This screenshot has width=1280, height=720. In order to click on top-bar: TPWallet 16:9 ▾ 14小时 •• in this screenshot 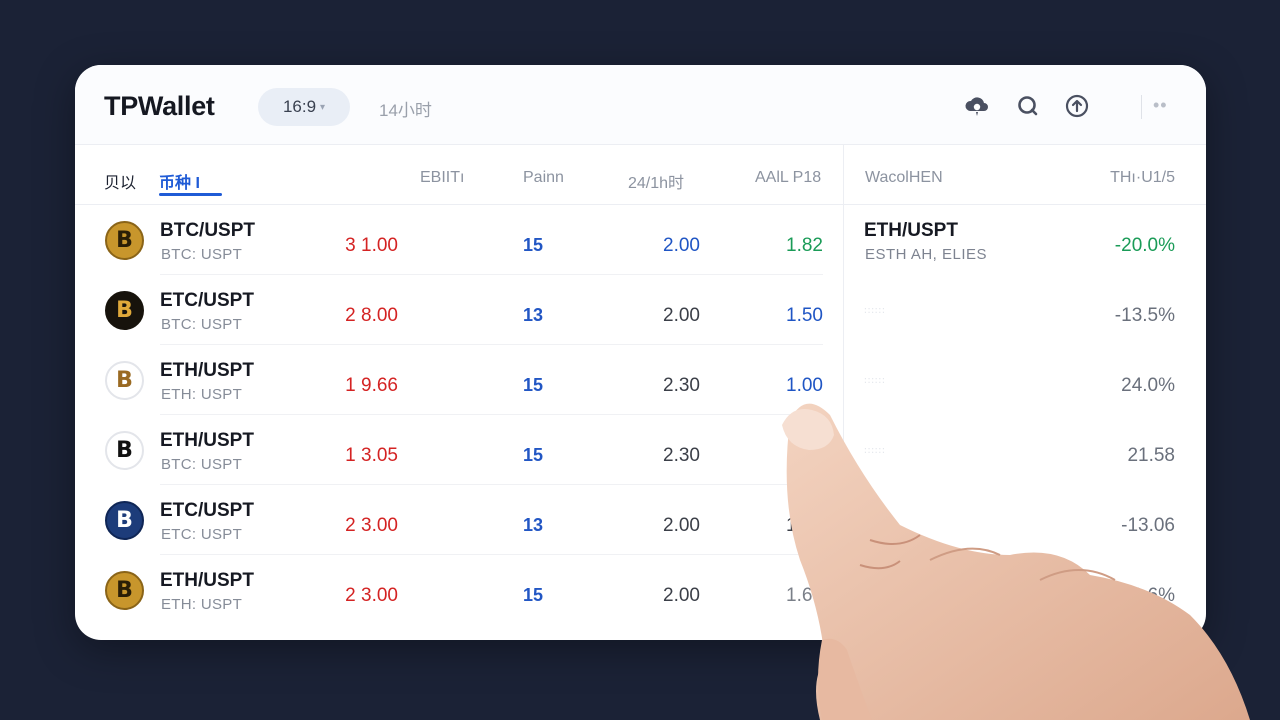, I will do `click(640, 105)`.